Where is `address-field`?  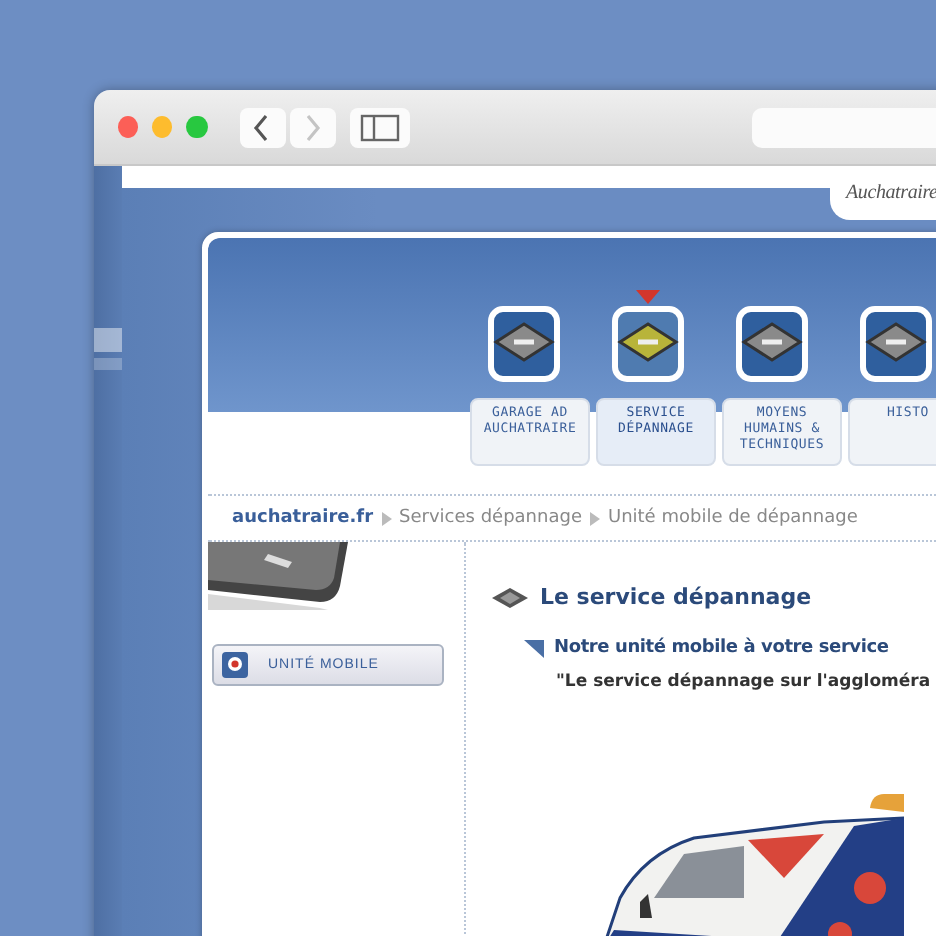
address-field is located at coordinates (844, 127).